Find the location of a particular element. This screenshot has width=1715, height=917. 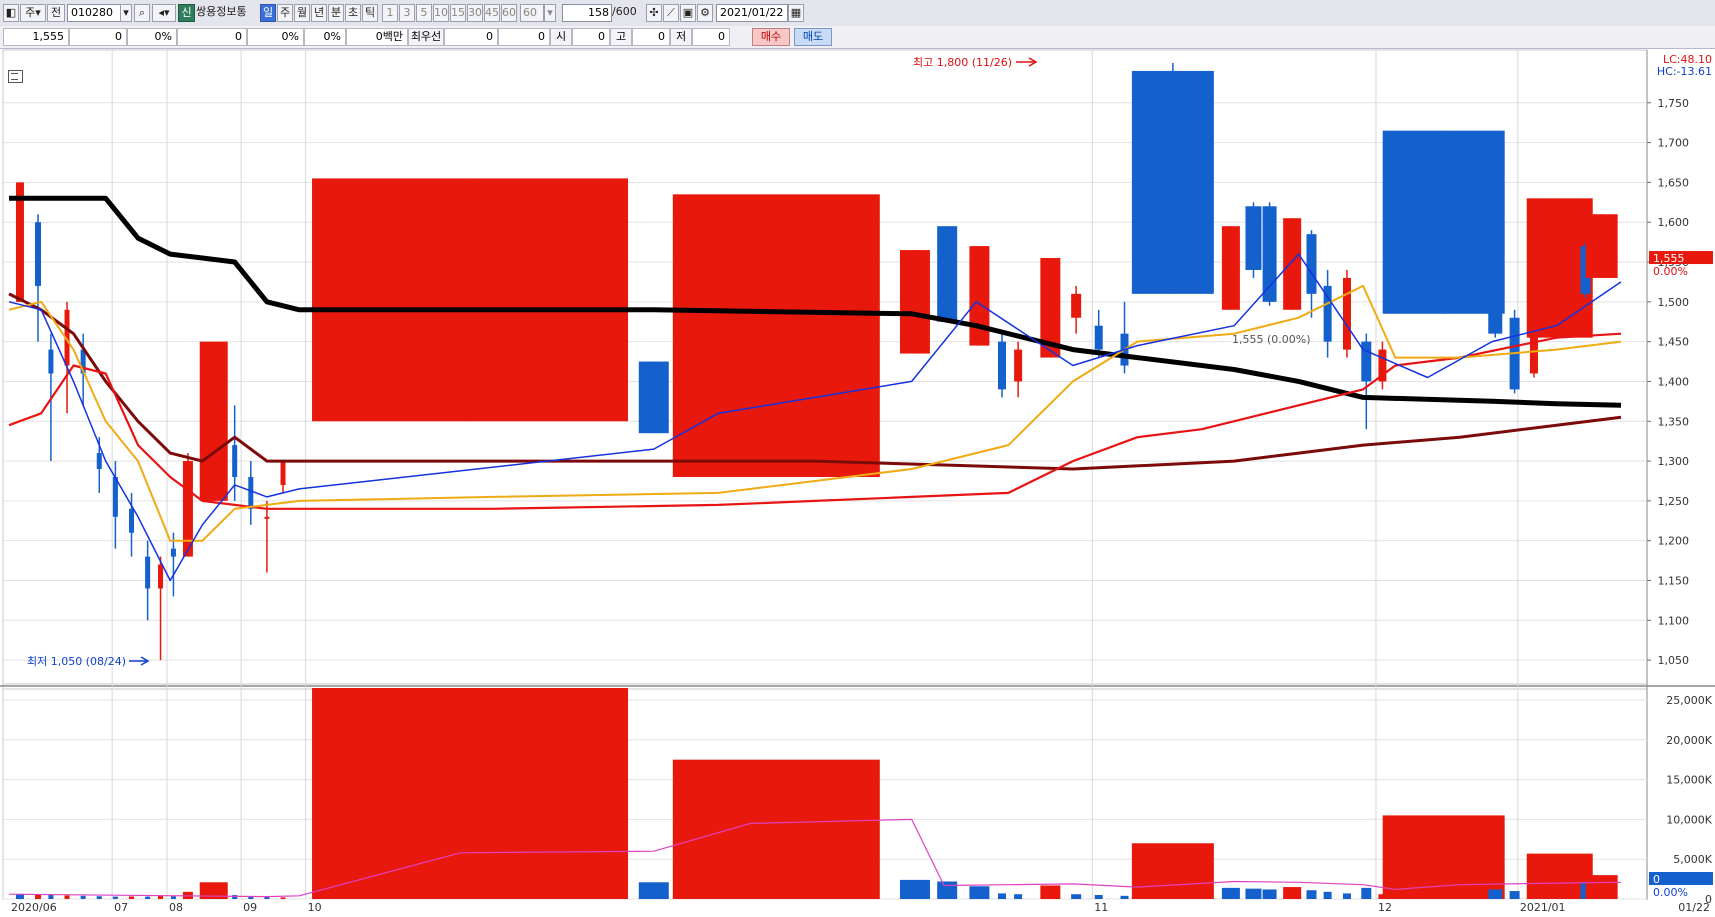

chart-type-icon: ⟋ is located at coordinates (671, 13).